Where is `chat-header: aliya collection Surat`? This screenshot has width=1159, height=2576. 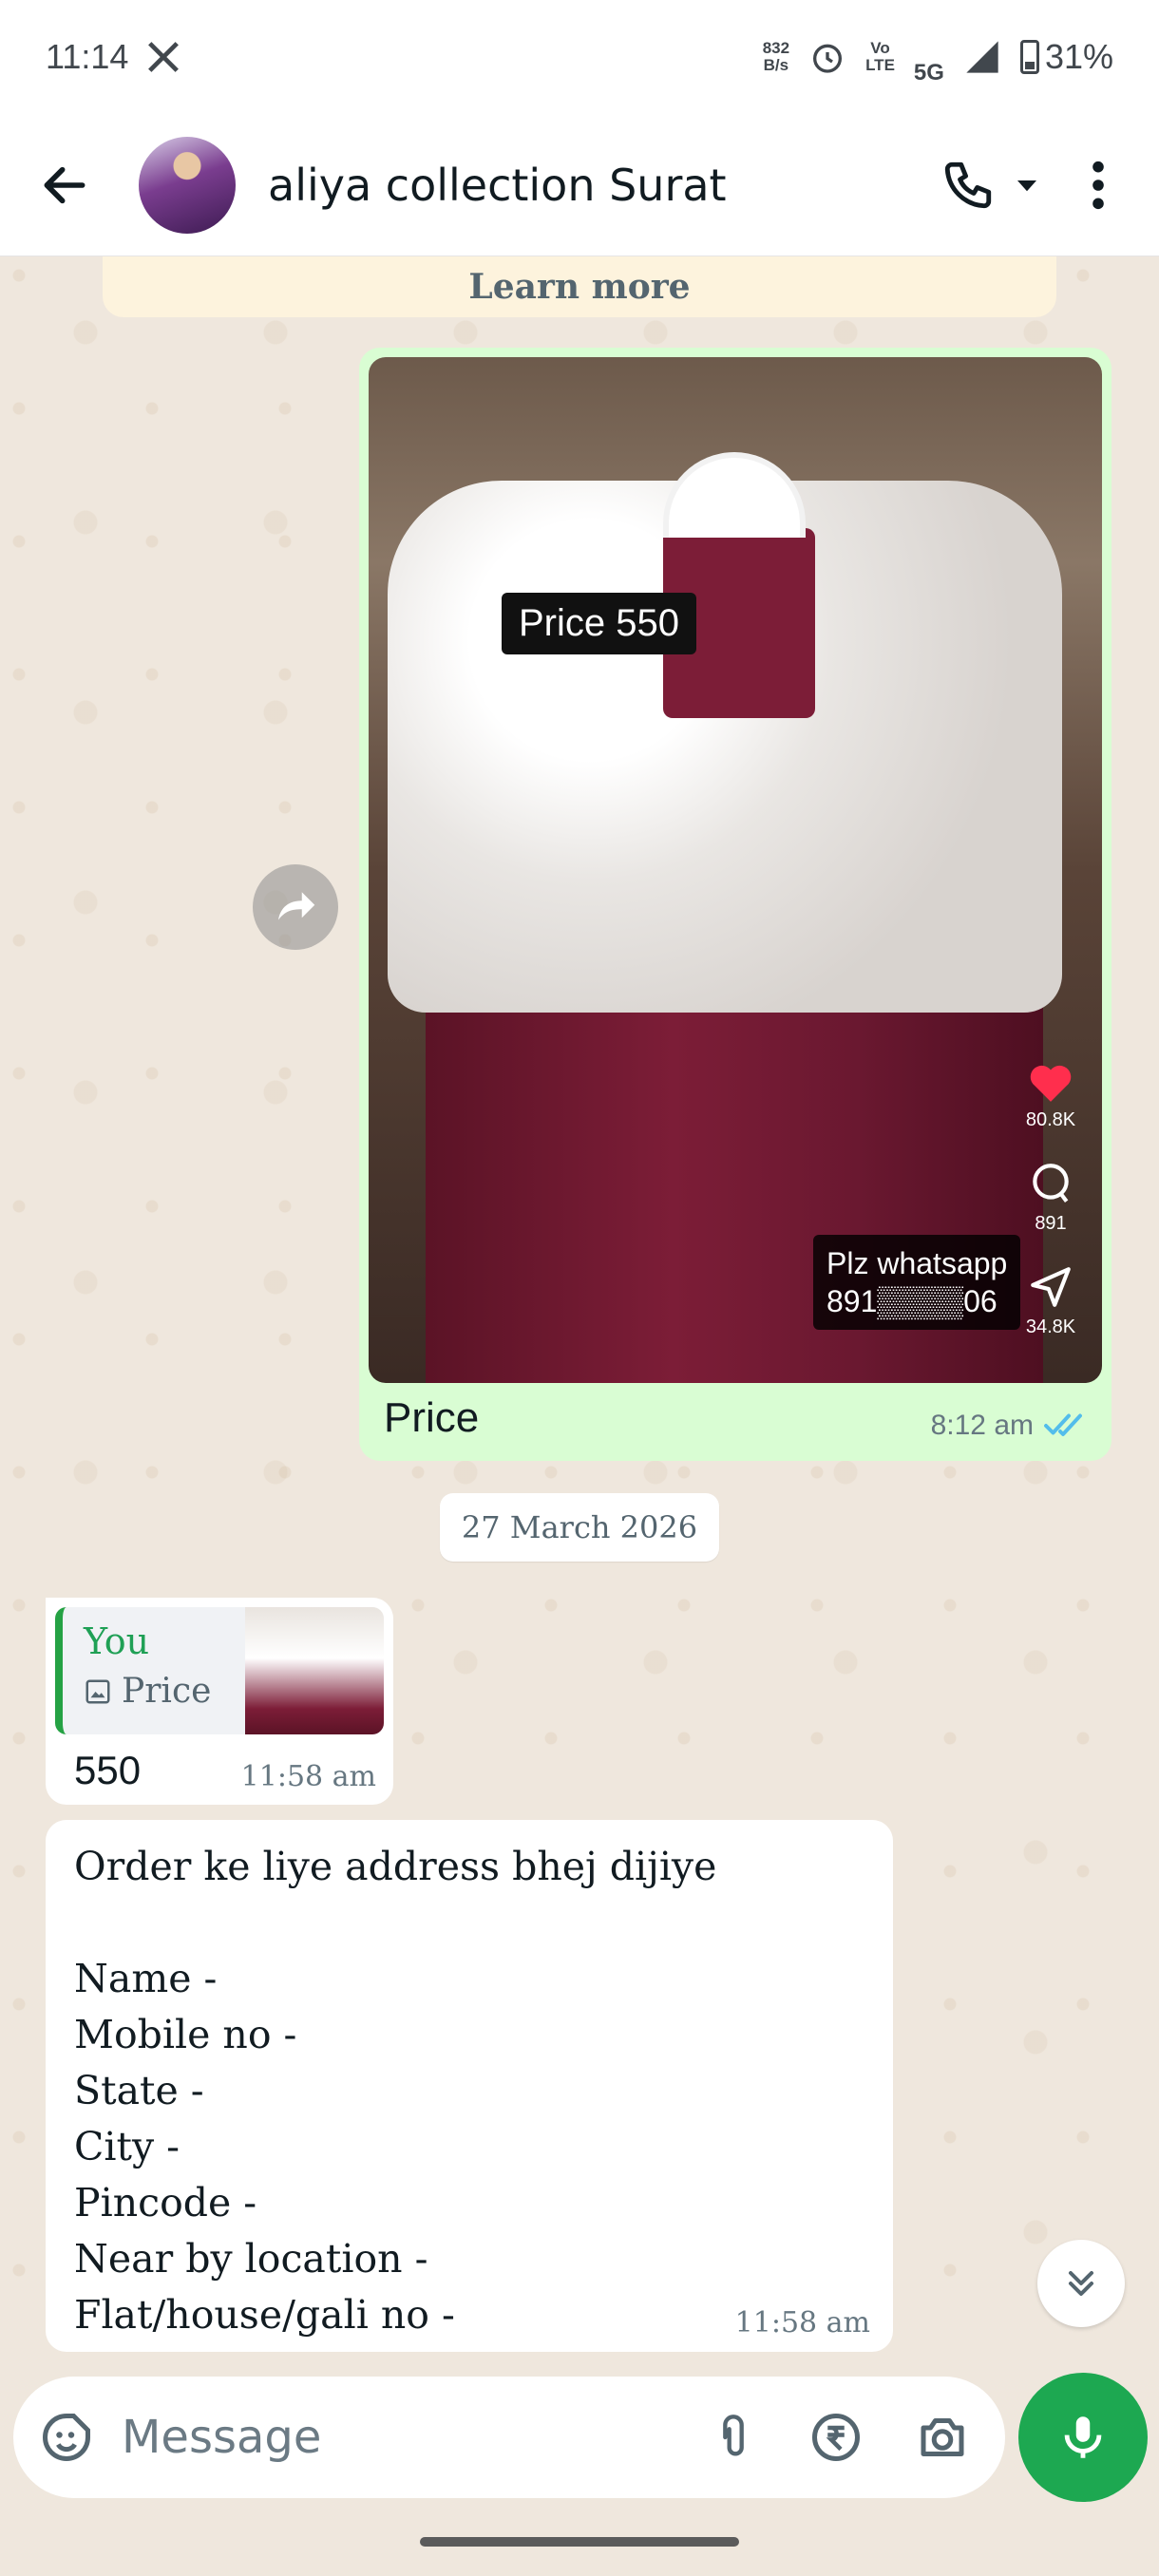 chat-header: aliya collection Surat is located at coordinates (579, 185).